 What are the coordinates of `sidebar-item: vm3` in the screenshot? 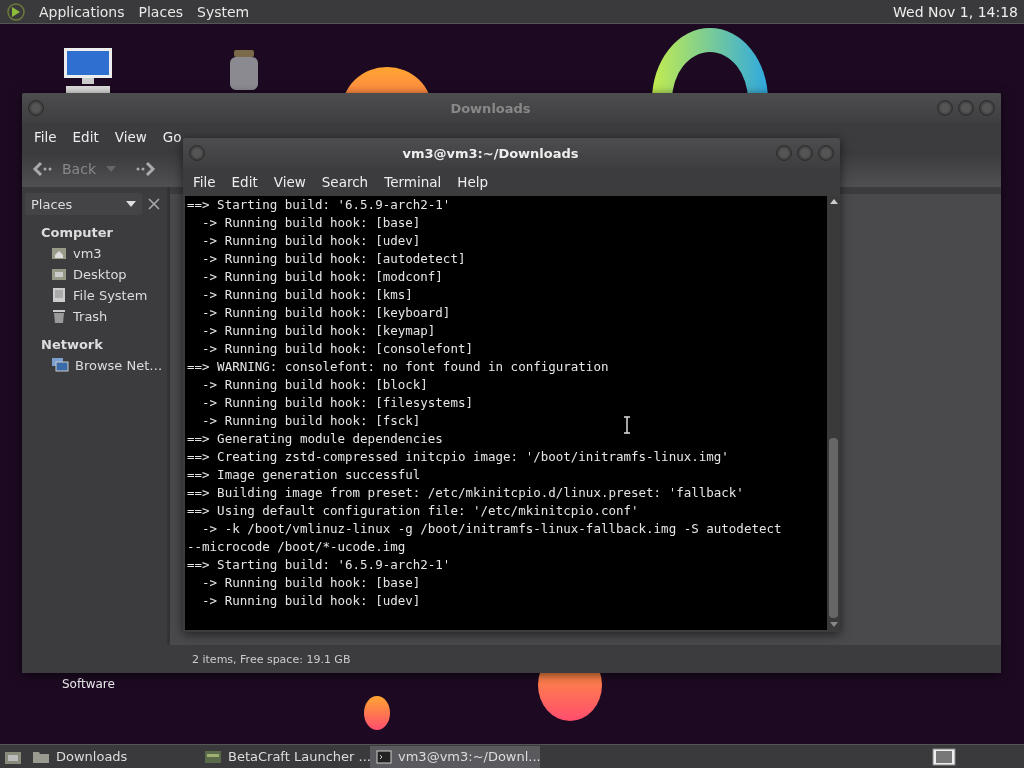 It's located at (94, 253).